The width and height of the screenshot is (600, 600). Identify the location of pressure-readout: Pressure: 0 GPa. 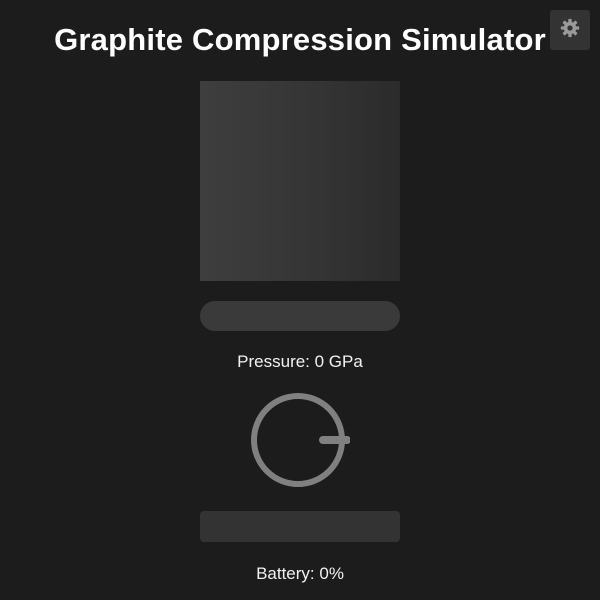
(300, 361).